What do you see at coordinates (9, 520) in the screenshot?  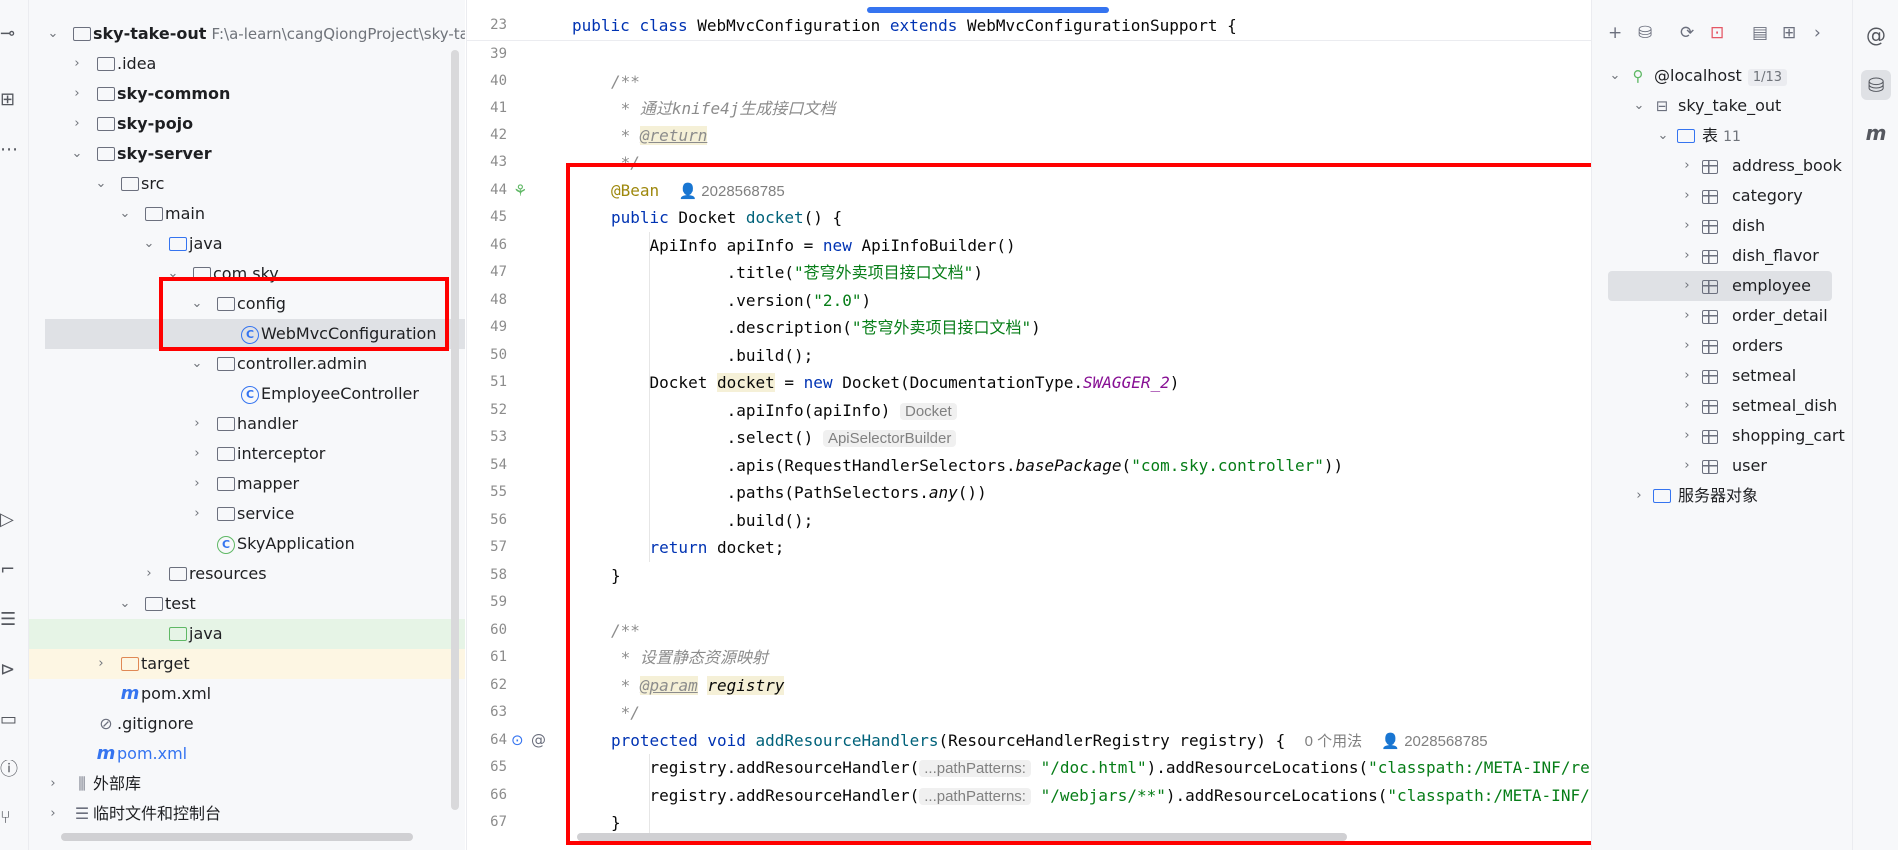 I see `run-icon: ▷` at bounding box center [9, 520].